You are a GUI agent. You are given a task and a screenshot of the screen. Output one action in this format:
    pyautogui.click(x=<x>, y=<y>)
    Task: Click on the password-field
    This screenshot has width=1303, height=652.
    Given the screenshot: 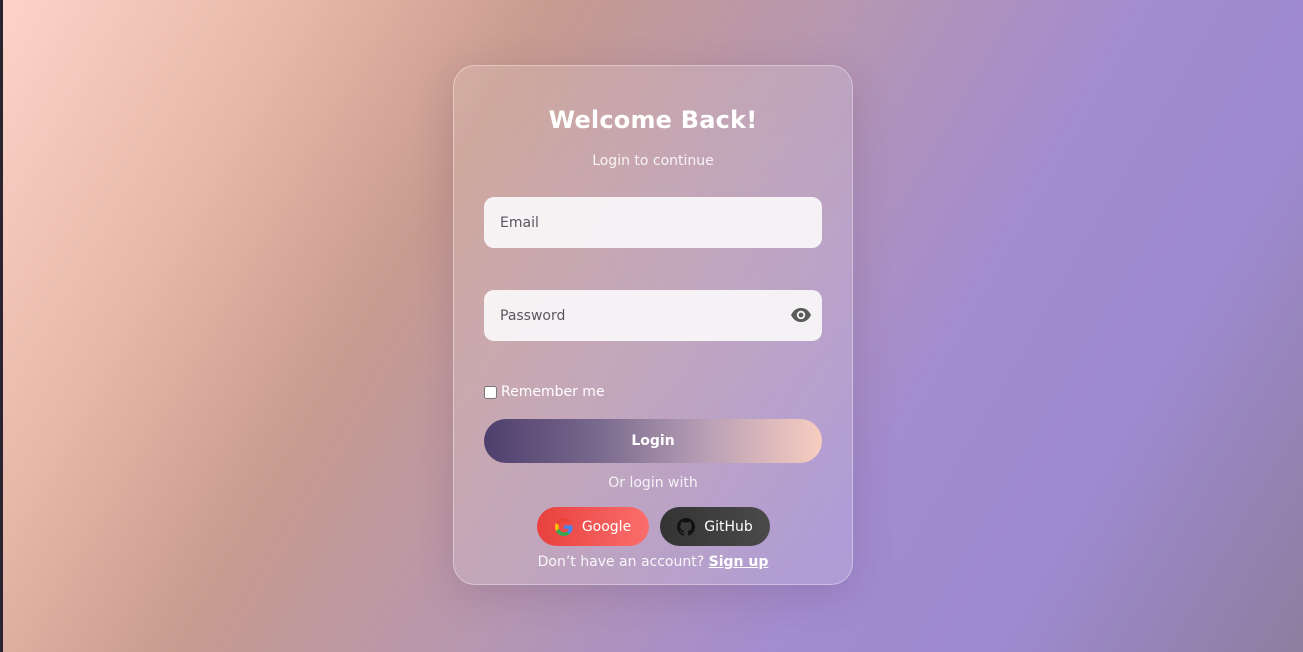 What is the action you would take?
    pyautogui.click(x=653, y=315)
    